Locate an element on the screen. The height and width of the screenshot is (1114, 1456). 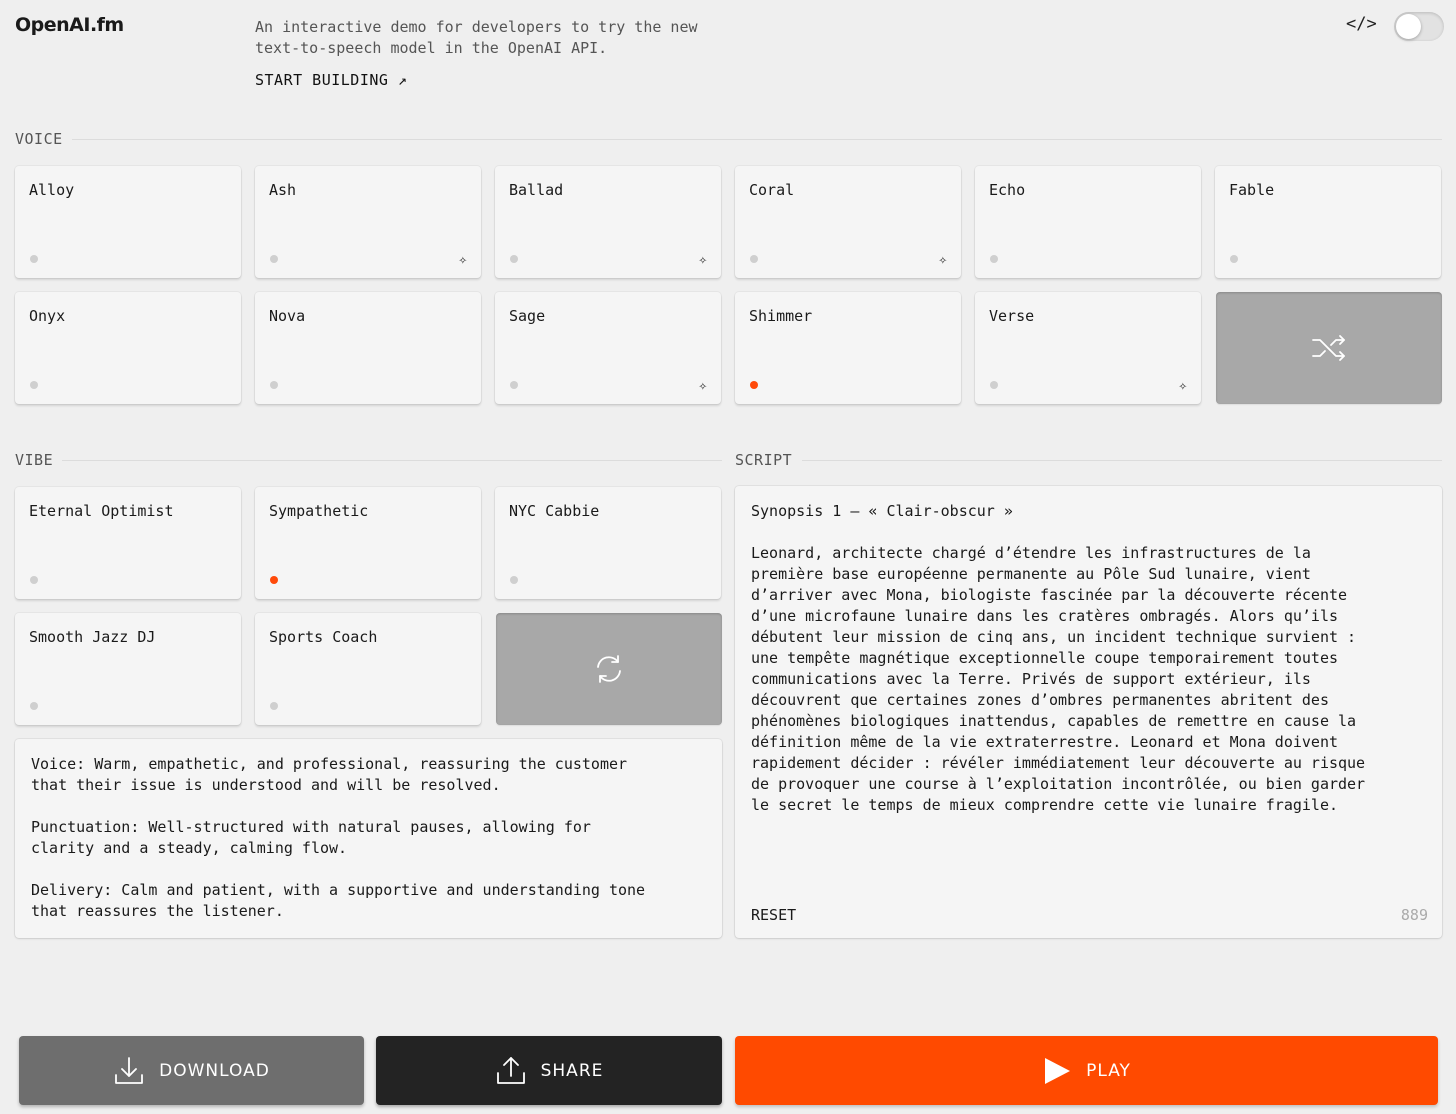
voice-option-alloy: Alloy is located at coordinates (128, 222).